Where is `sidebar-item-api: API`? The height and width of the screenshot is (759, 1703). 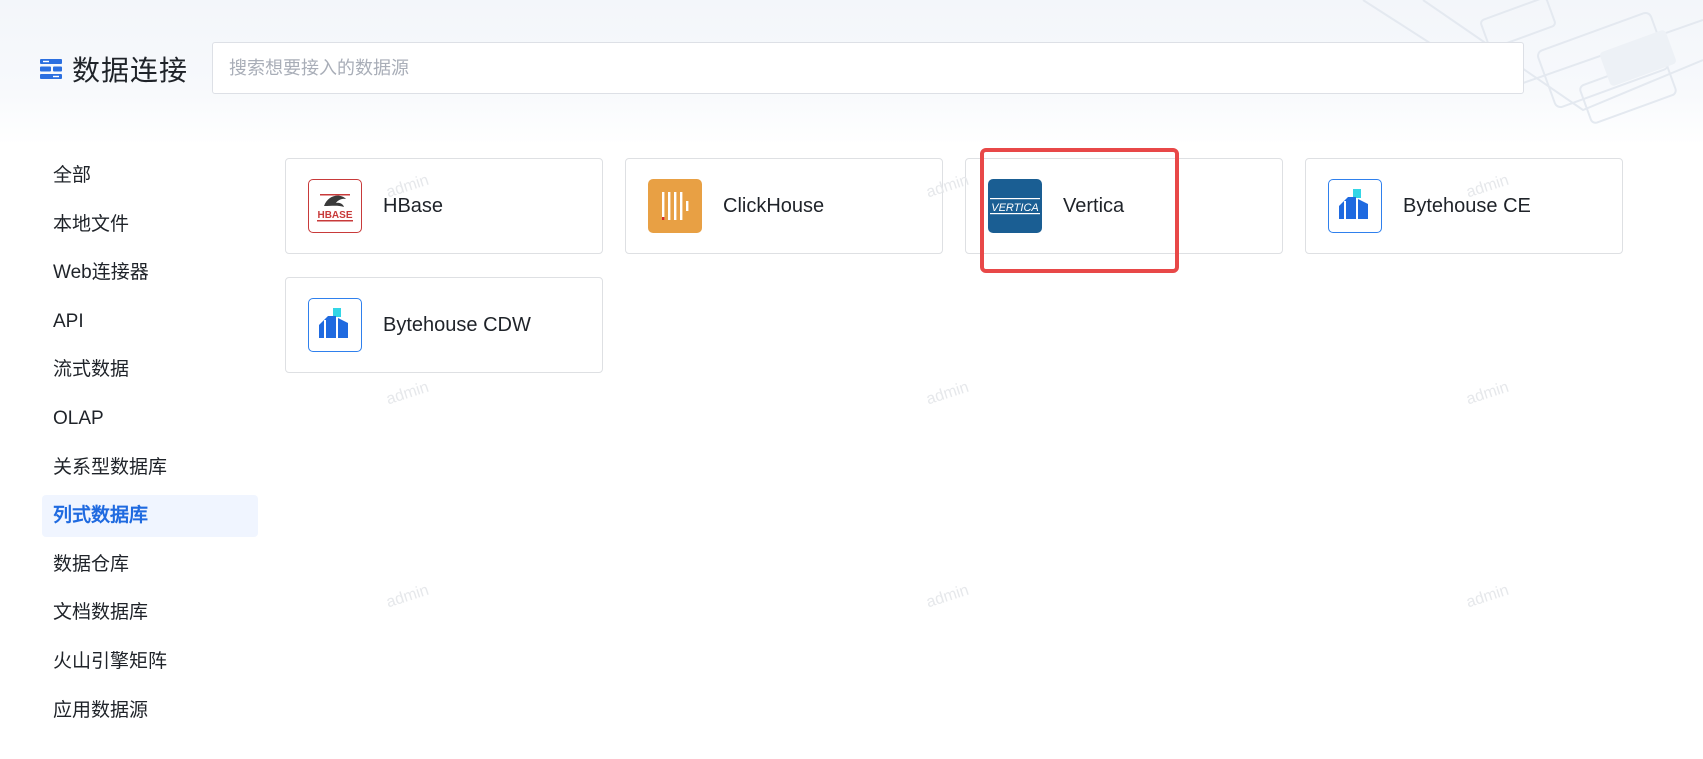 sidebar-item-api: API is located at coordinates (150, 322).